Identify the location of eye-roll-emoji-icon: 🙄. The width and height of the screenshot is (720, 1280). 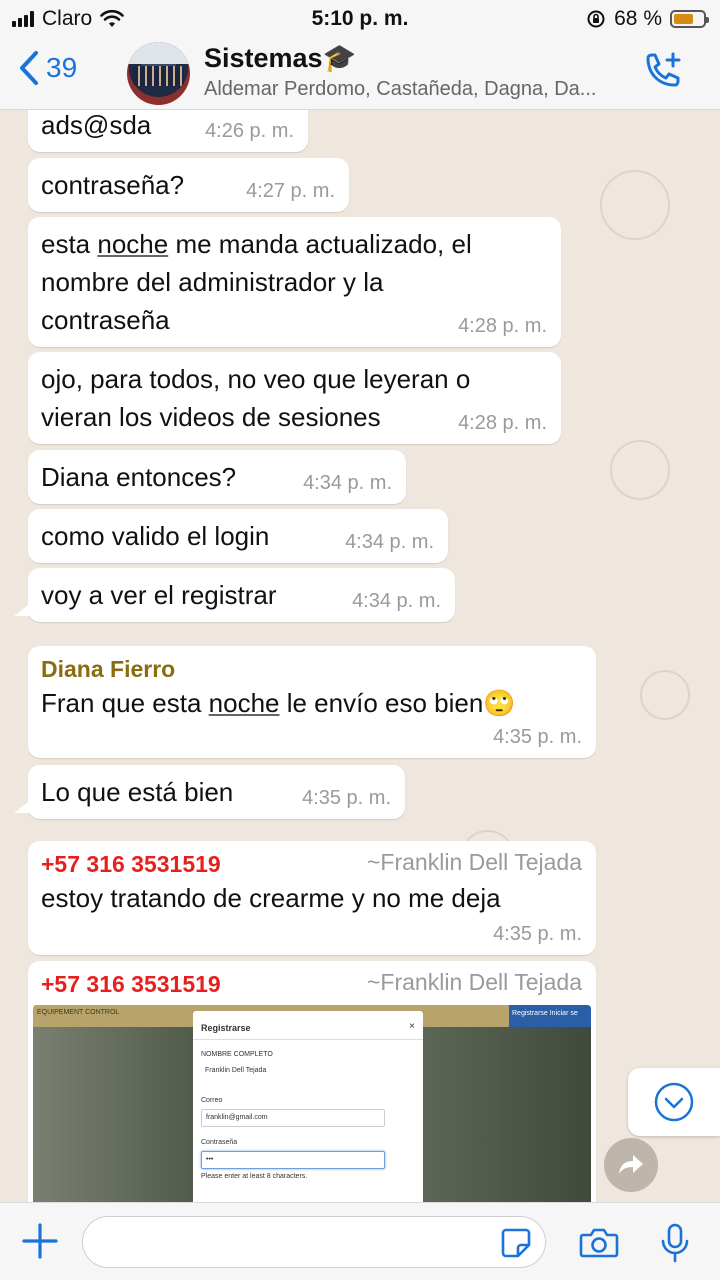
(499, 703).